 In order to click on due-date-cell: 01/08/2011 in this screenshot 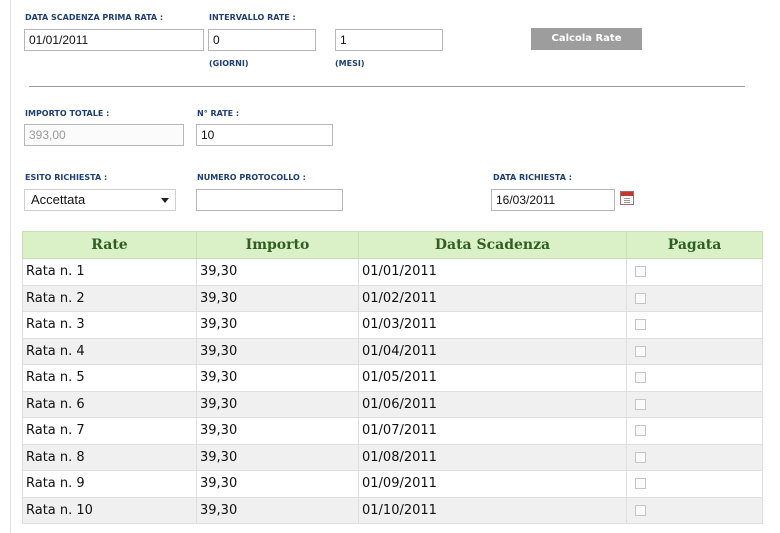, I will do `click(492, 457)`.